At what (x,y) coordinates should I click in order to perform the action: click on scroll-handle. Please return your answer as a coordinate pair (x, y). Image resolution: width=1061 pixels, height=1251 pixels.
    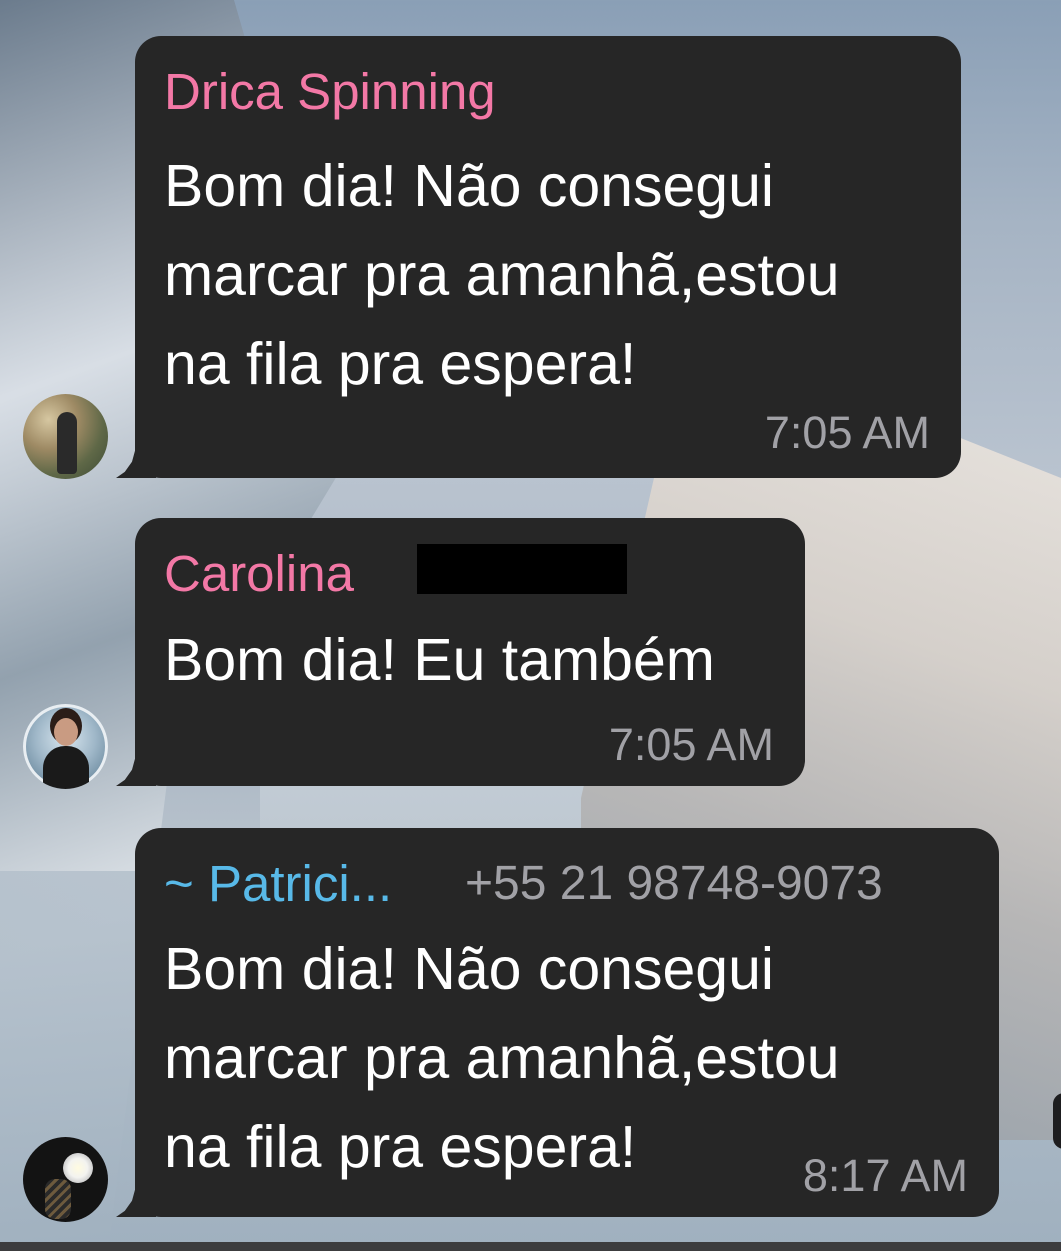
    Looking at the image, I should click on (1057, 1121).